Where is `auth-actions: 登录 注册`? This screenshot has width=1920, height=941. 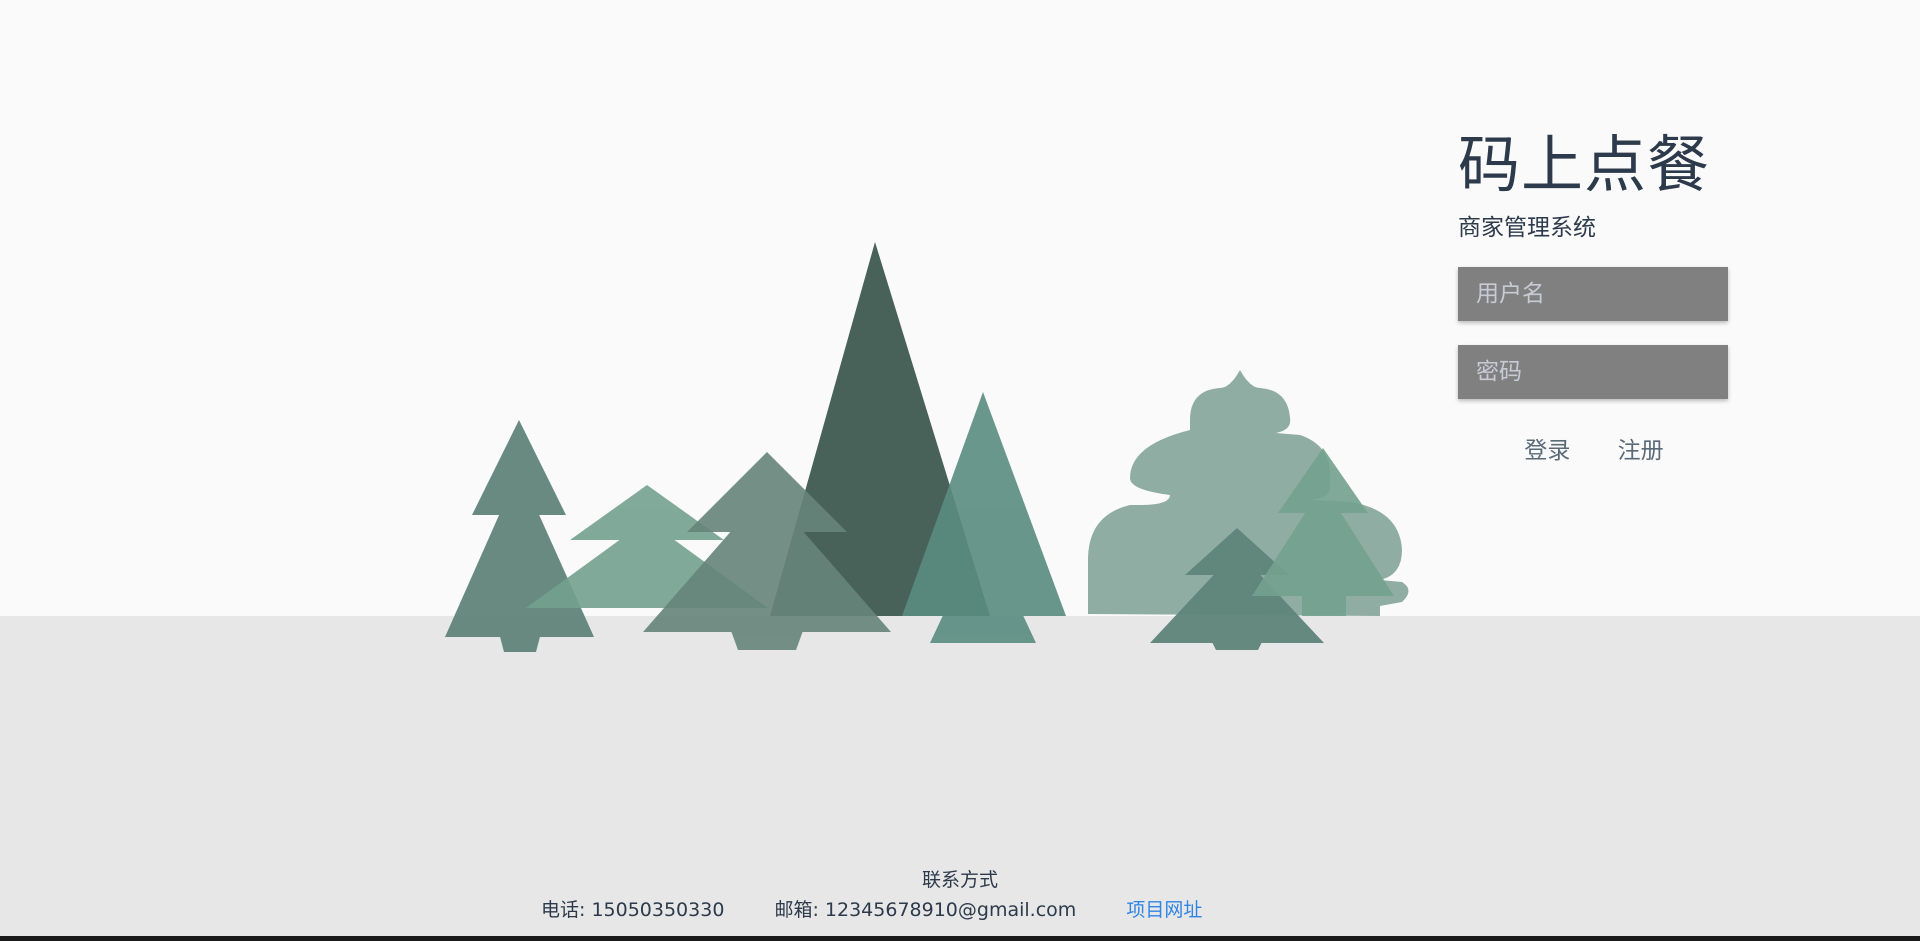
auth-actions: 登录 注册 is located at coordinates (1594, 448).